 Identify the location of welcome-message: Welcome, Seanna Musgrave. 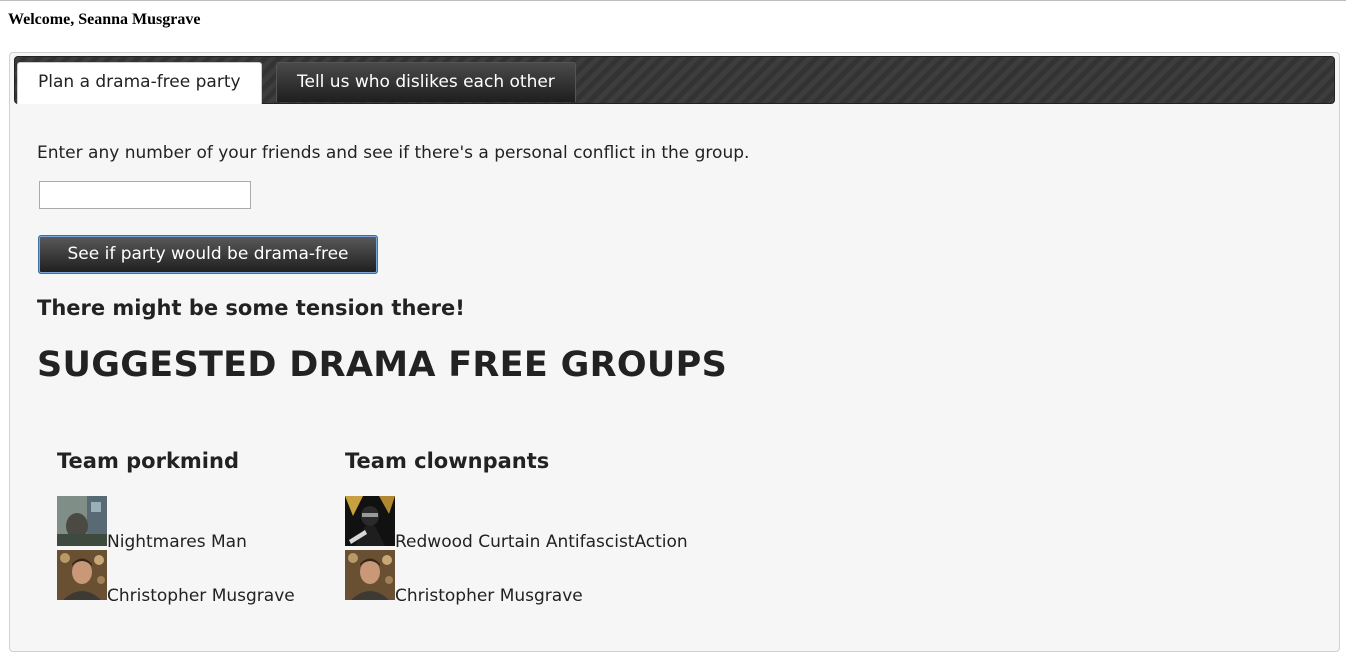
(104, 19).